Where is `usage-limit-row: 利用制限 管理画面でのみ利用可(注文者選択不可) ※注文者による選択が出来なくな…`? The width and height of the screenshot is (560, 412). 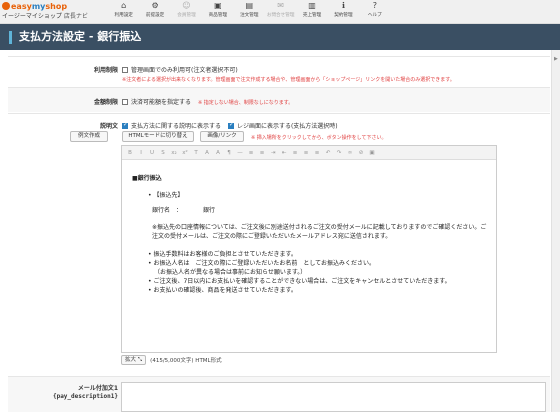
usage-limit-row: 利用制限 管理画面でのみ利用可(注文者選択不可) ※注文者による選択が出来なくな… is located at coordinates (279, 71).